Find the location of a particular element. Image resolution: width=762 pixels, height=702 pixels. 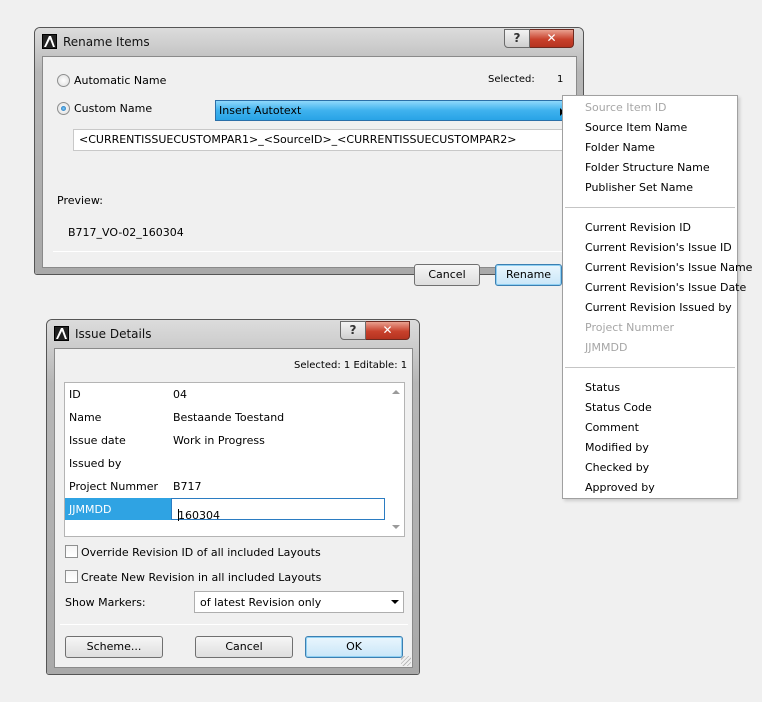

preview-label: Preview: is located at coordinates (80, 200).